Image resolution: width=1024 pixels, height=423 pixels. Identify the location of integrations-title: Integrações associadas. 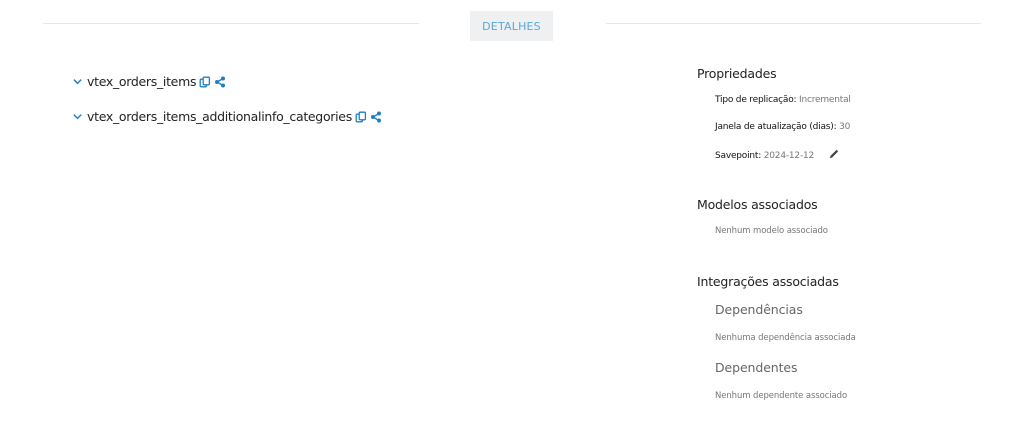
(768, 281).